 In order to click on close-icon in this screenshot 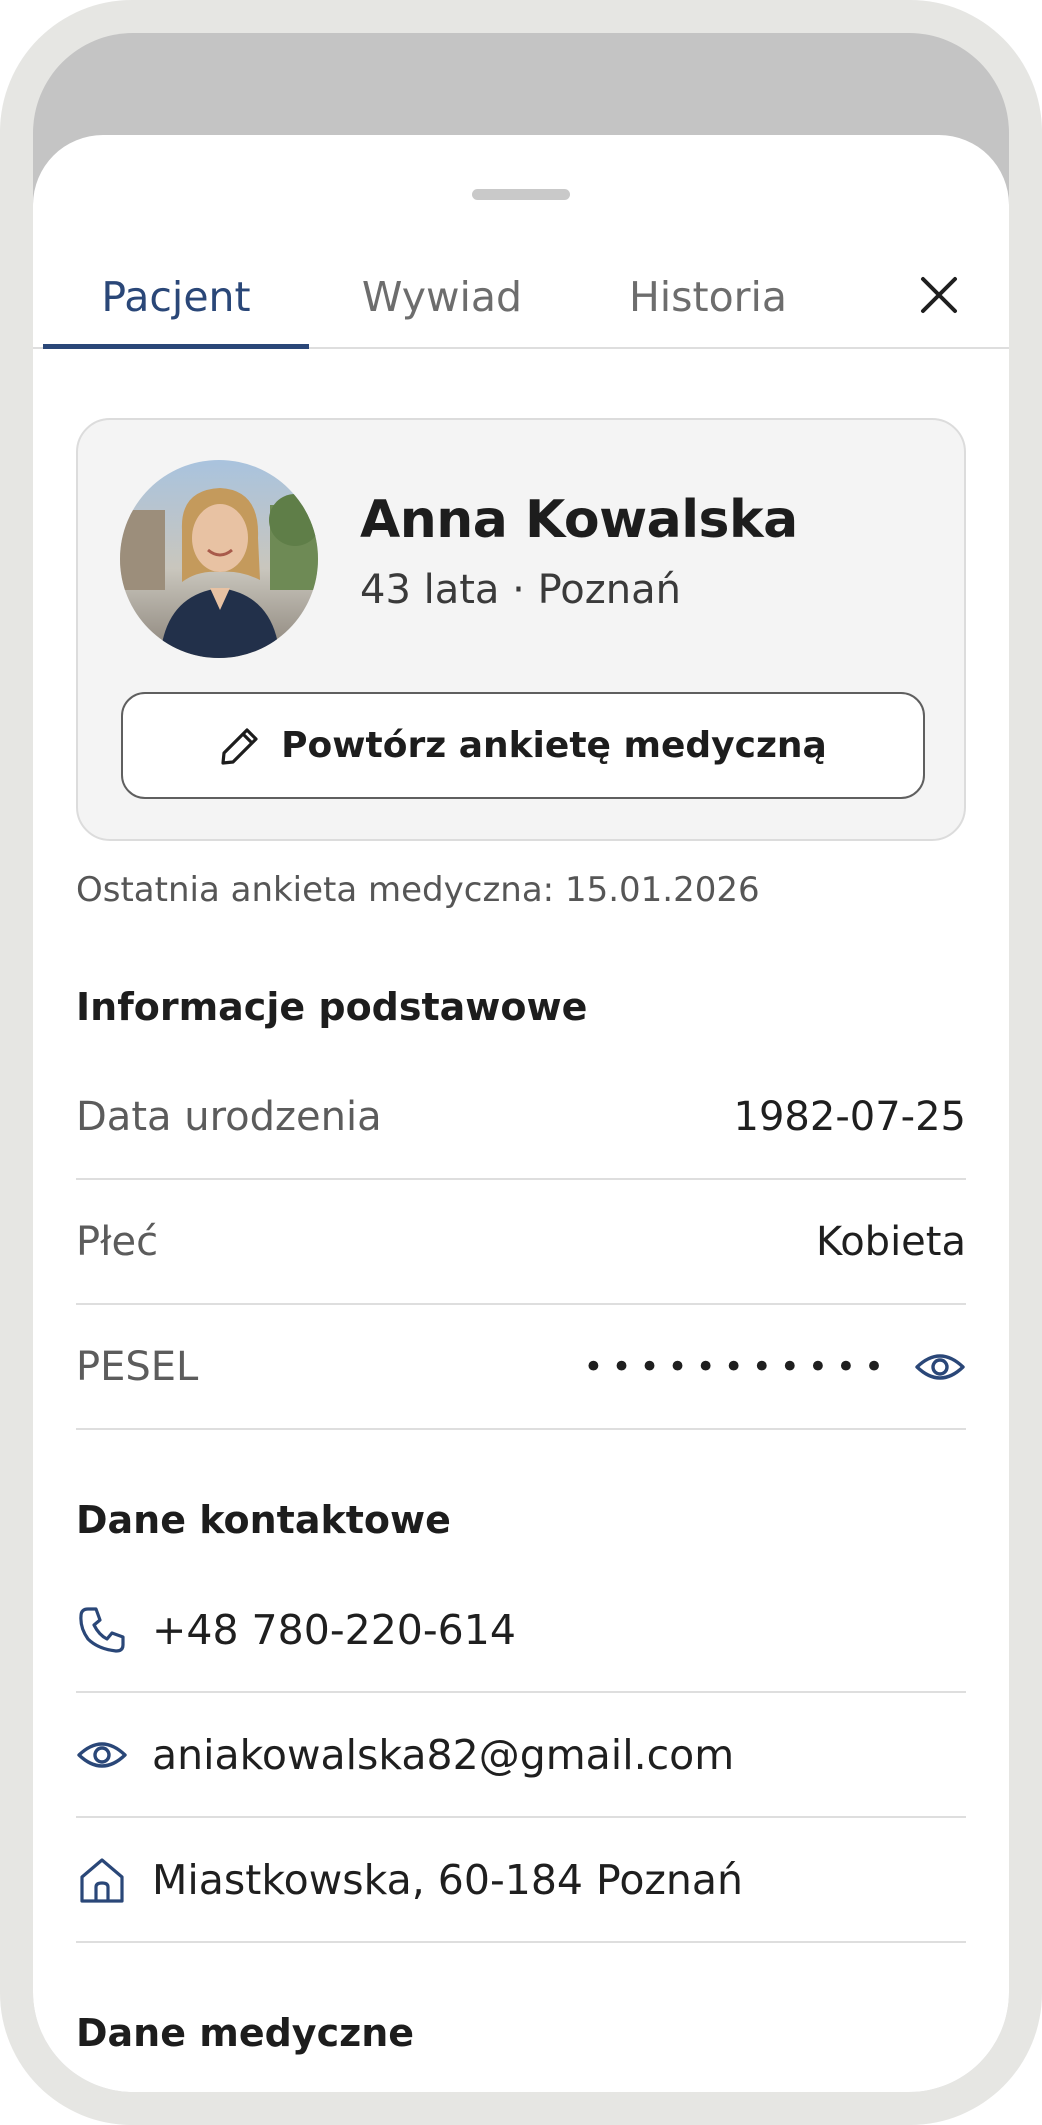, I will do `click(939, 295)`.